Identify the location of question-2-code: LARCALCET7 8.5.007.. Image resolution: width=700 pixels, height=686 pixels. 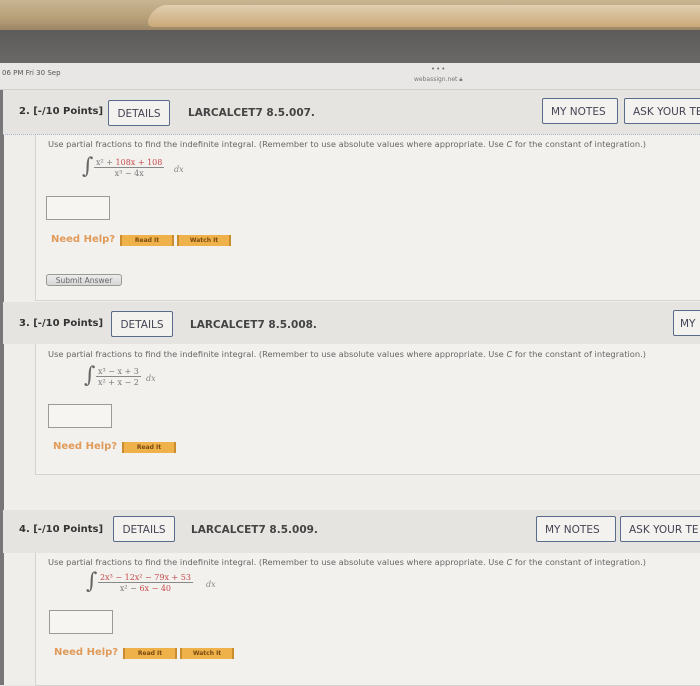
(251, 113).